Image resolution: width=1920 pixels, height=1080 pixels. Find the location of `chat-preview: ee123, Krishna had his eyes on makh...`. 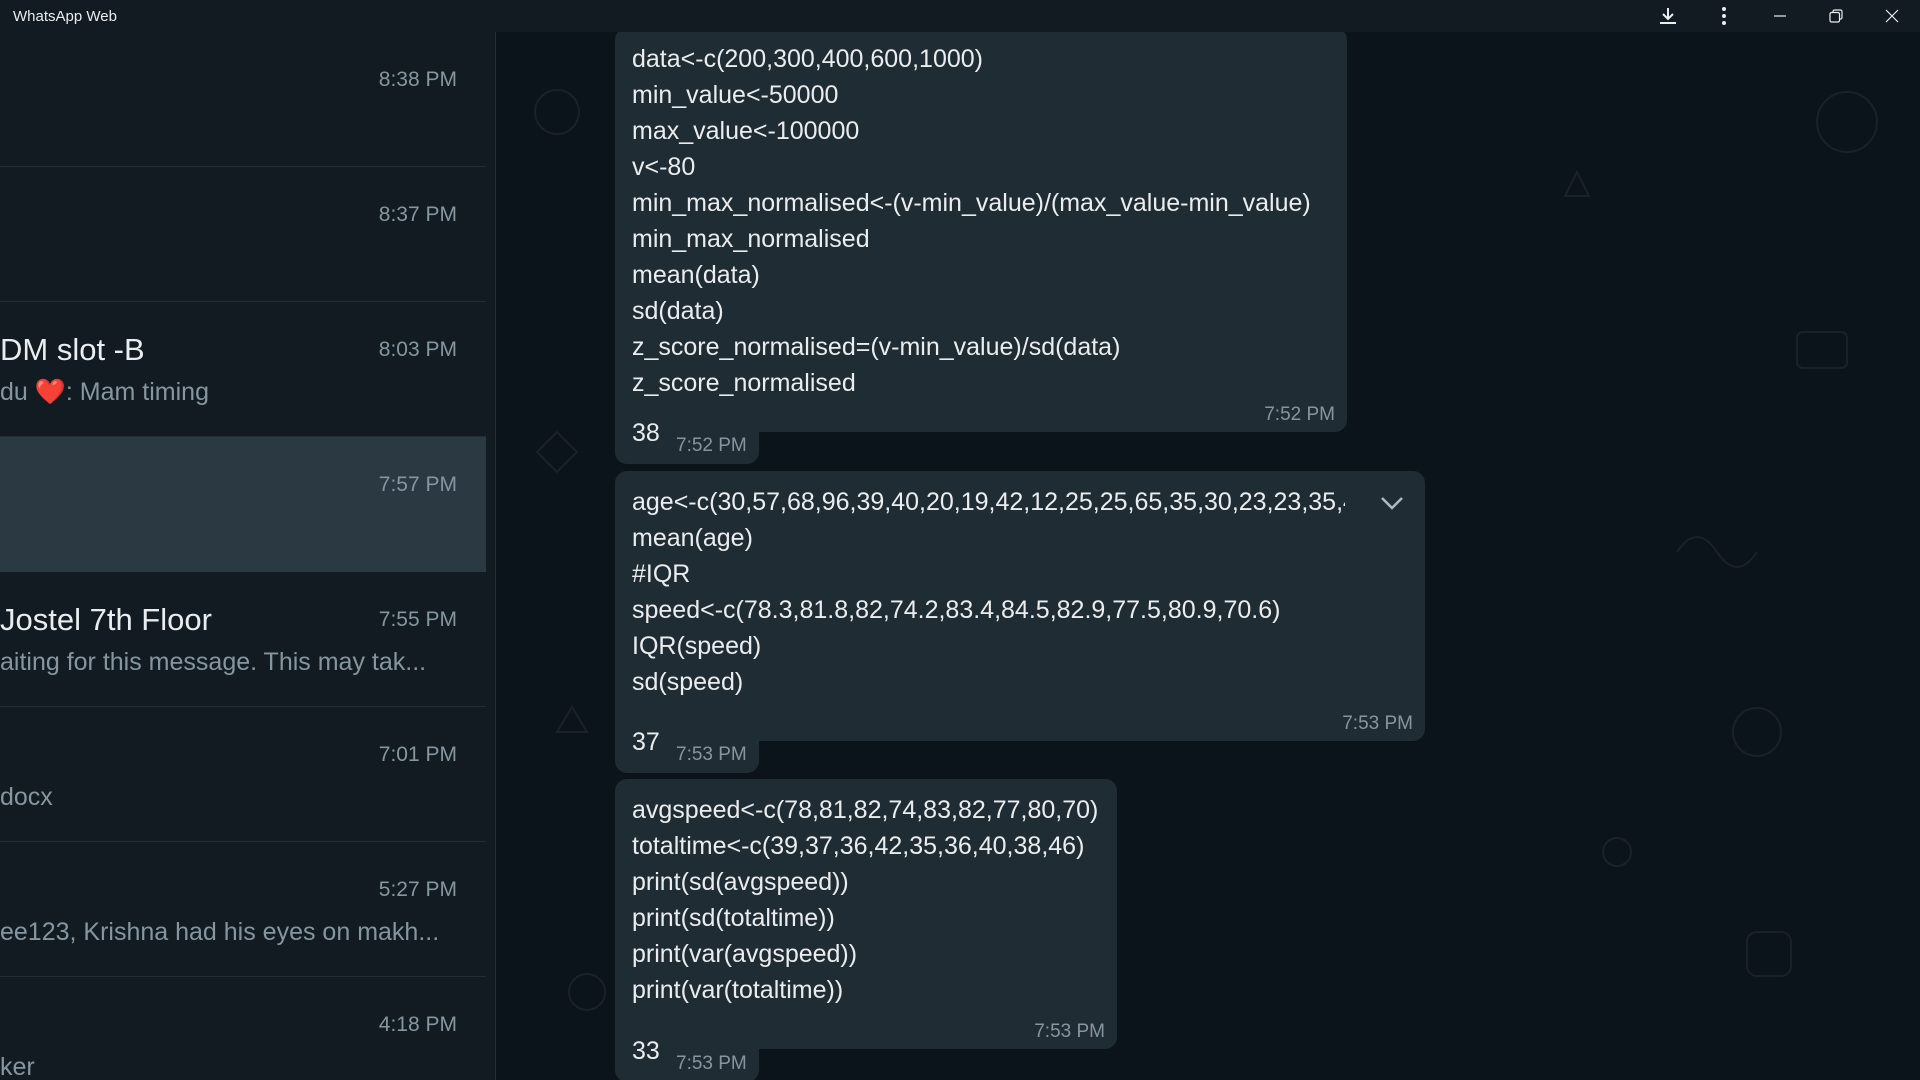

chat-preview: ee123, Krishna had his eyes on makh... is located at coordinates (220, 932).